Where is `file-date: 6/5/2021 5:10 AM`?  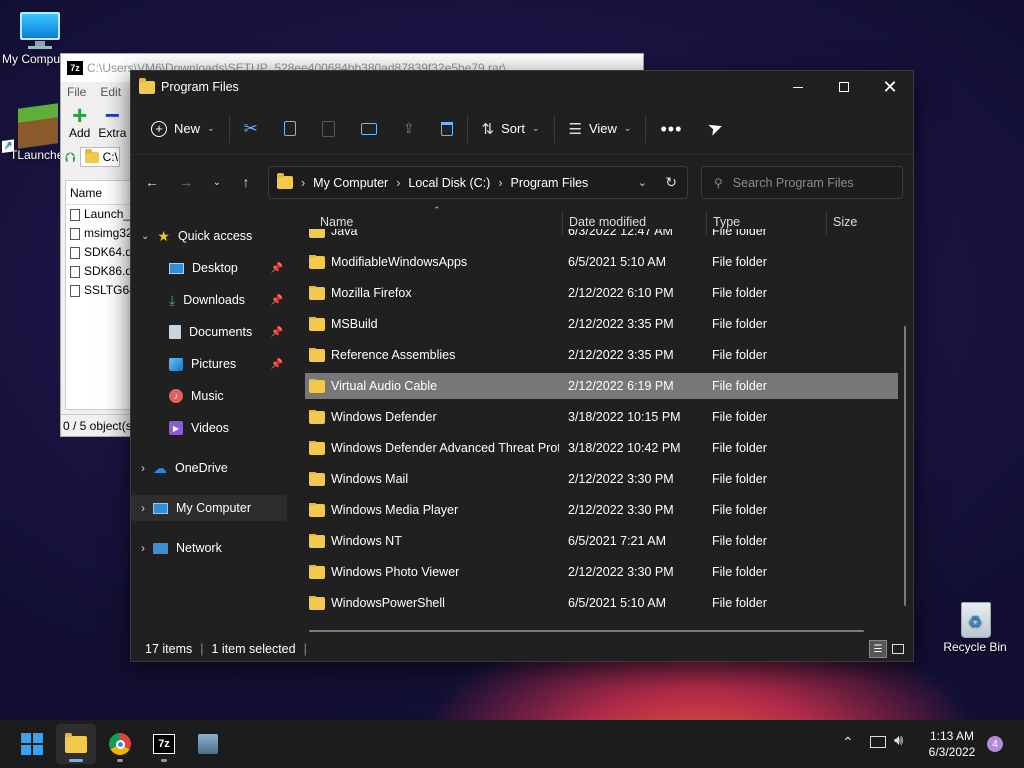 file-date: 6/5/2021 5:10 AM is located at coordinates (617, 603).